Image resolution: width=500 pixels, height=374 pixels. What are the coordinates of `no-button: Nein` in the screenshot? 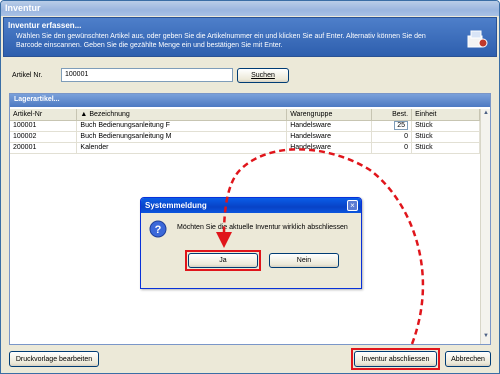 It's located at (304, 260).